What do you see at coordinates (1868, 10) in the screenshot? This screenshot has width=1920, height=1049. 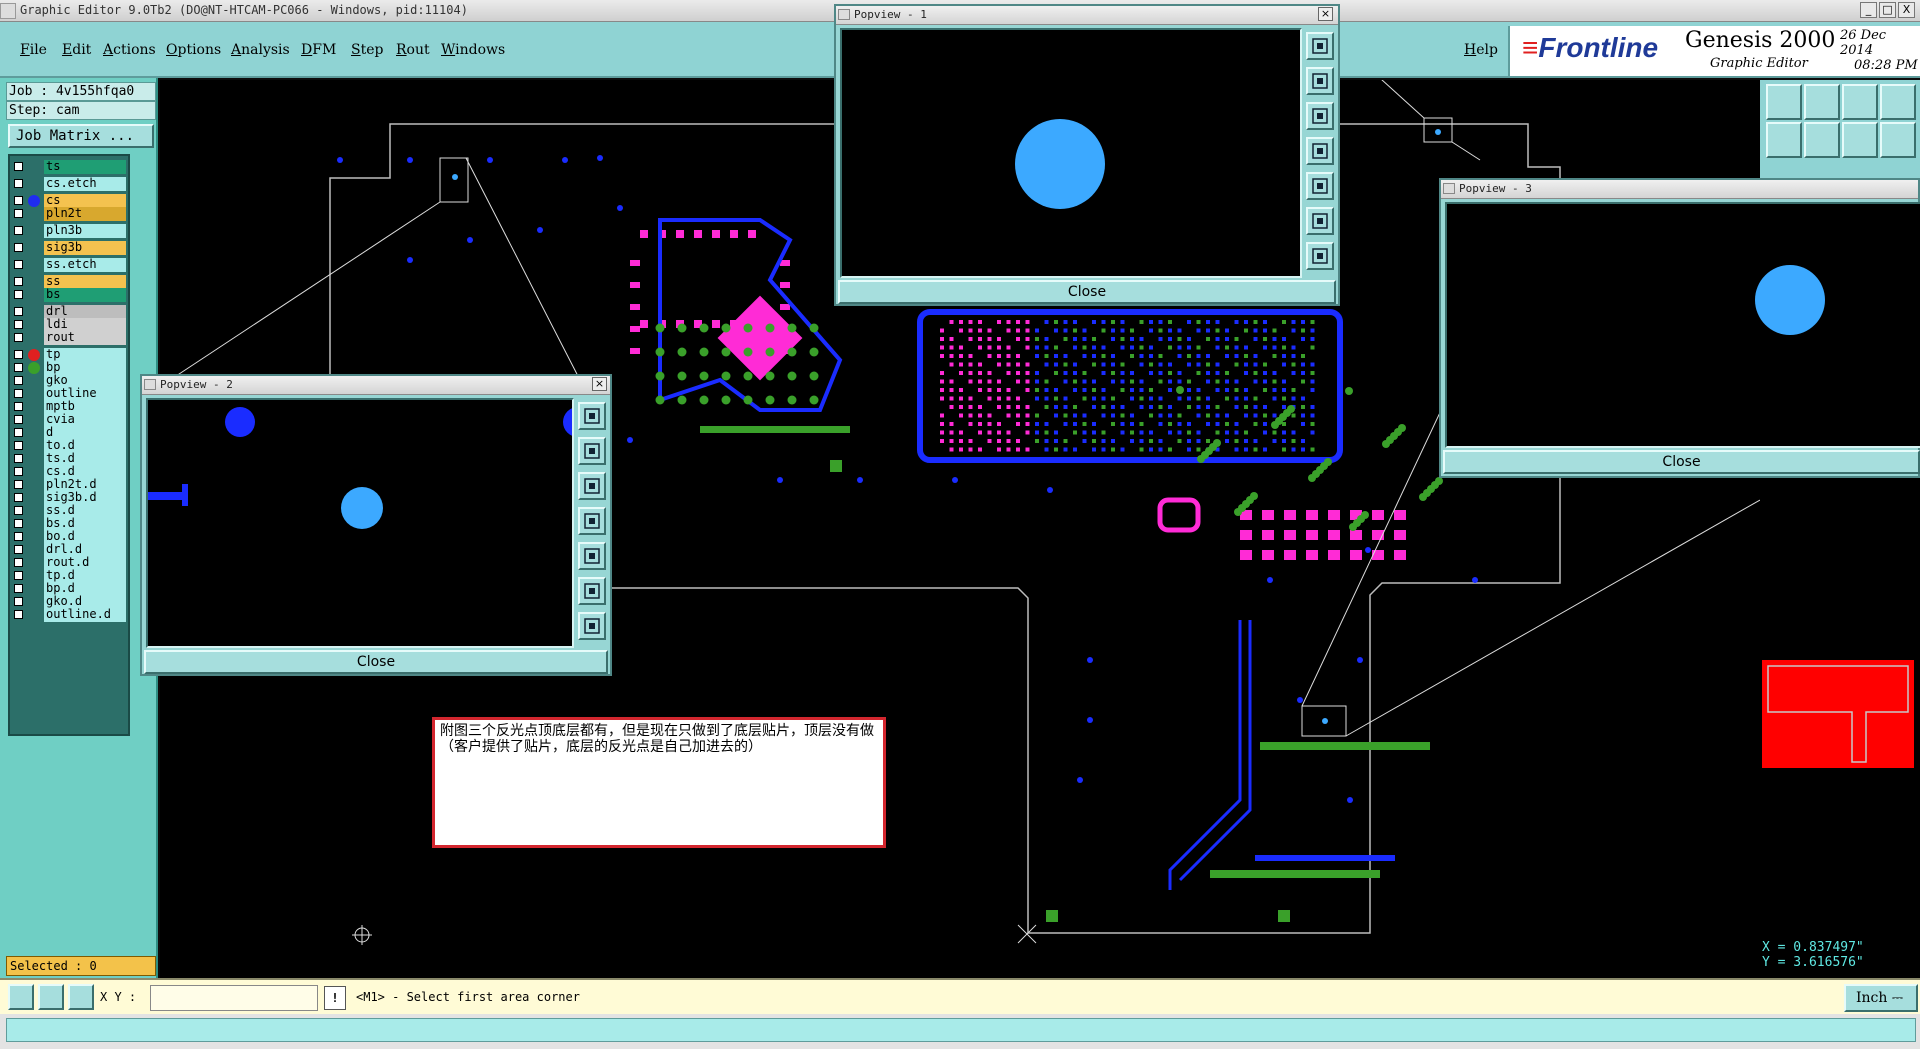 I see `minimize-button: _` at bounding box center [1868, 10].